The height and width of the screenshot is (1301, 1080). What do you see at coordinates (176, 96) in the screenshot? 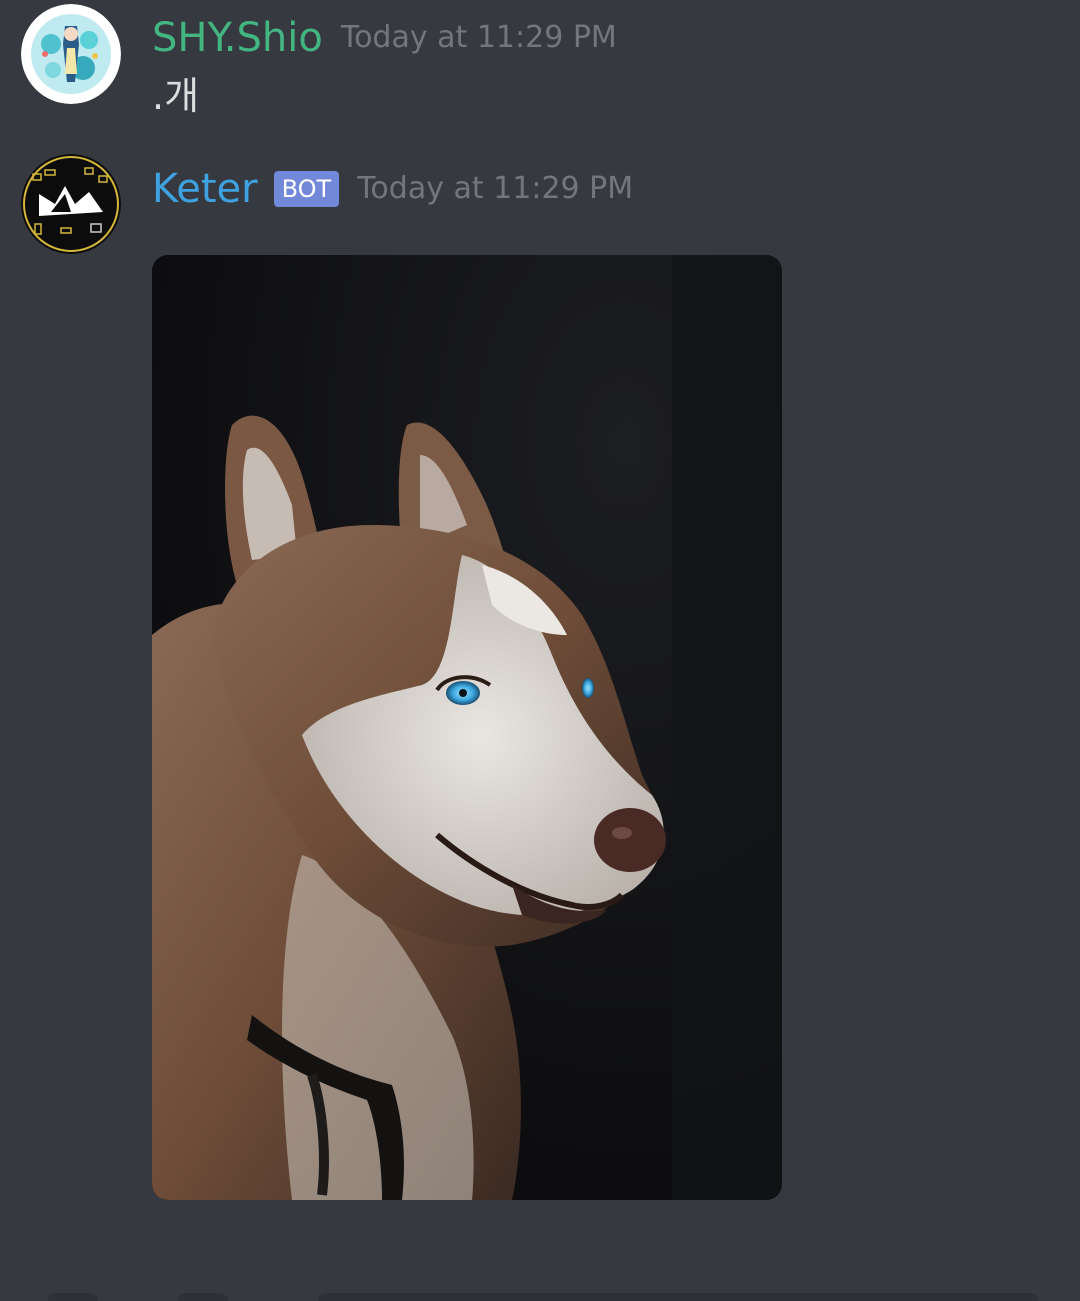
I see `message-content: .개` at bounding box center [176, 96].